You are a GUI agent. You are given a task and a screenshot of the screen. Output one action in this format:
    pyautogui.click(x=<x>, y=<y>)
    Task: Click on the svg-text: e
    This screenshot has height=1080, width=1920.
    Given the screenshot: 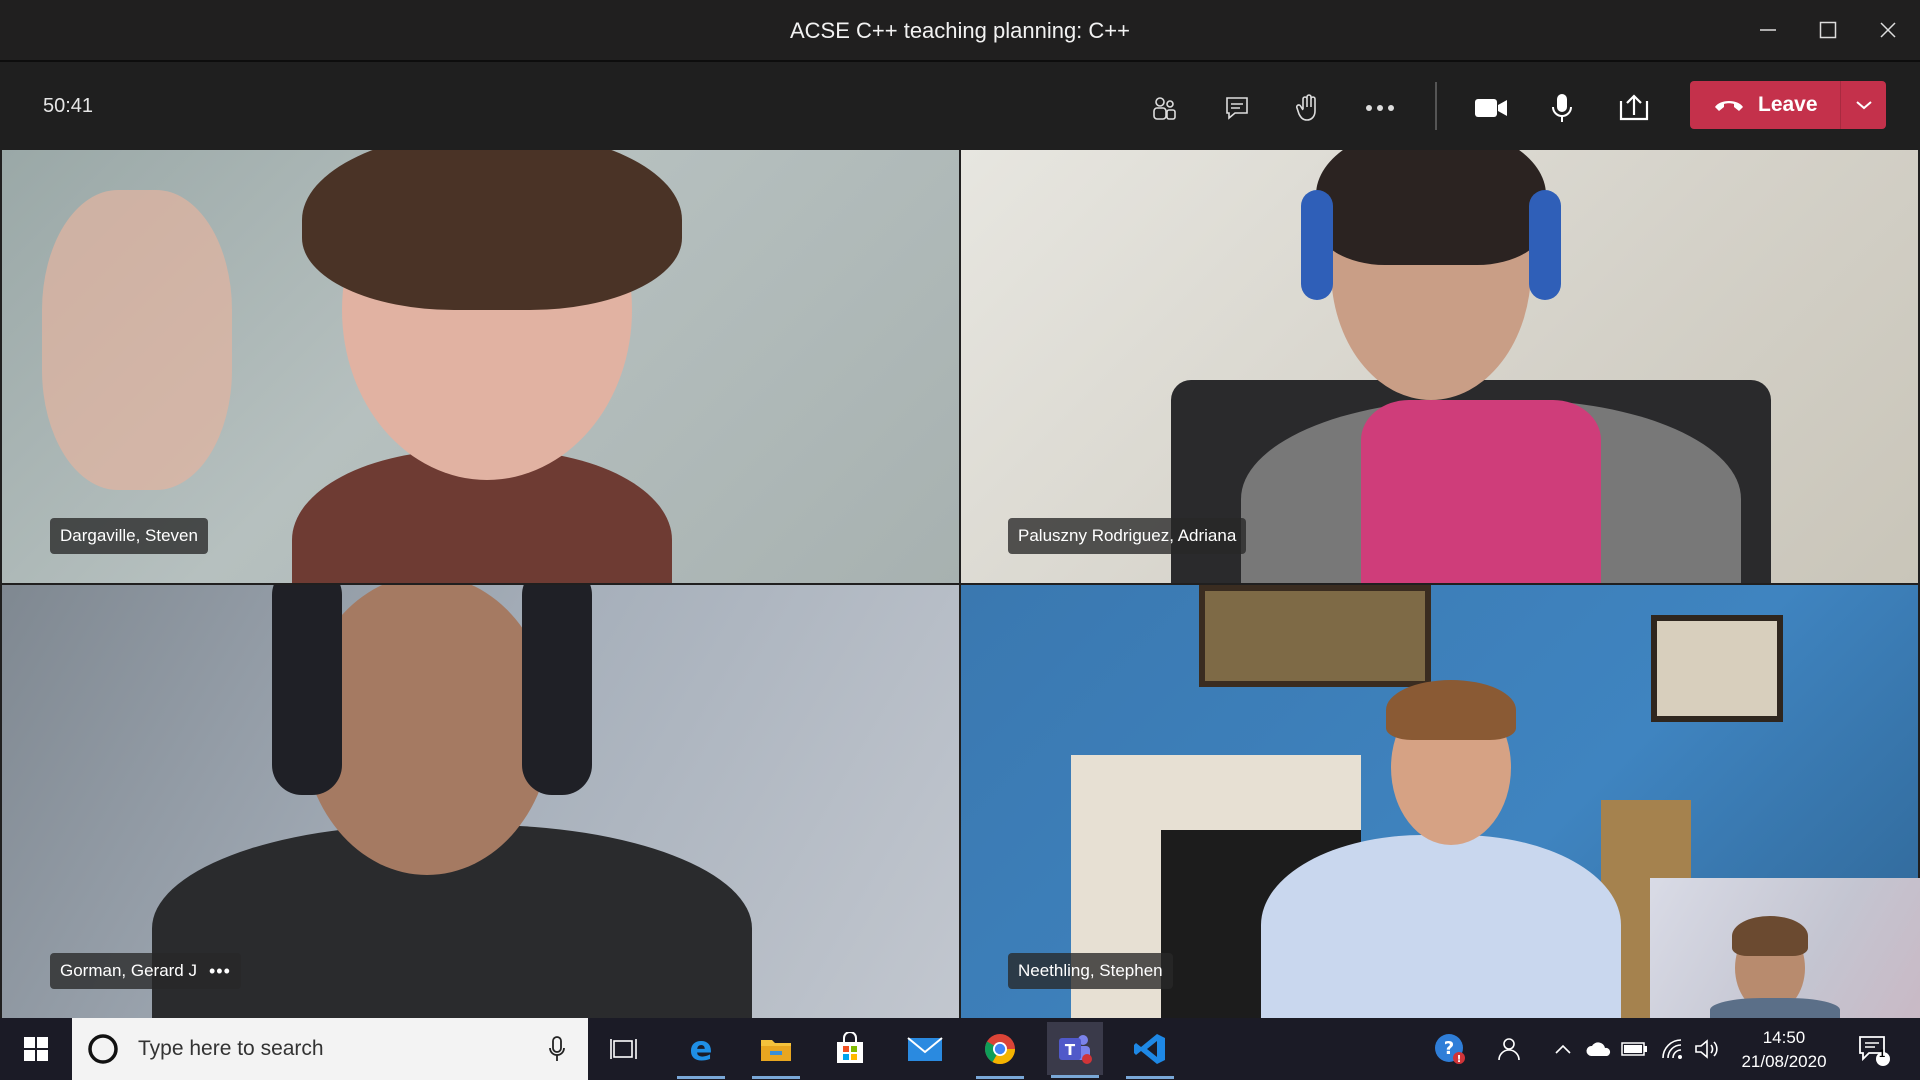 What is the action you would take?
    pyautogui.click(x=700, y=1049)
    